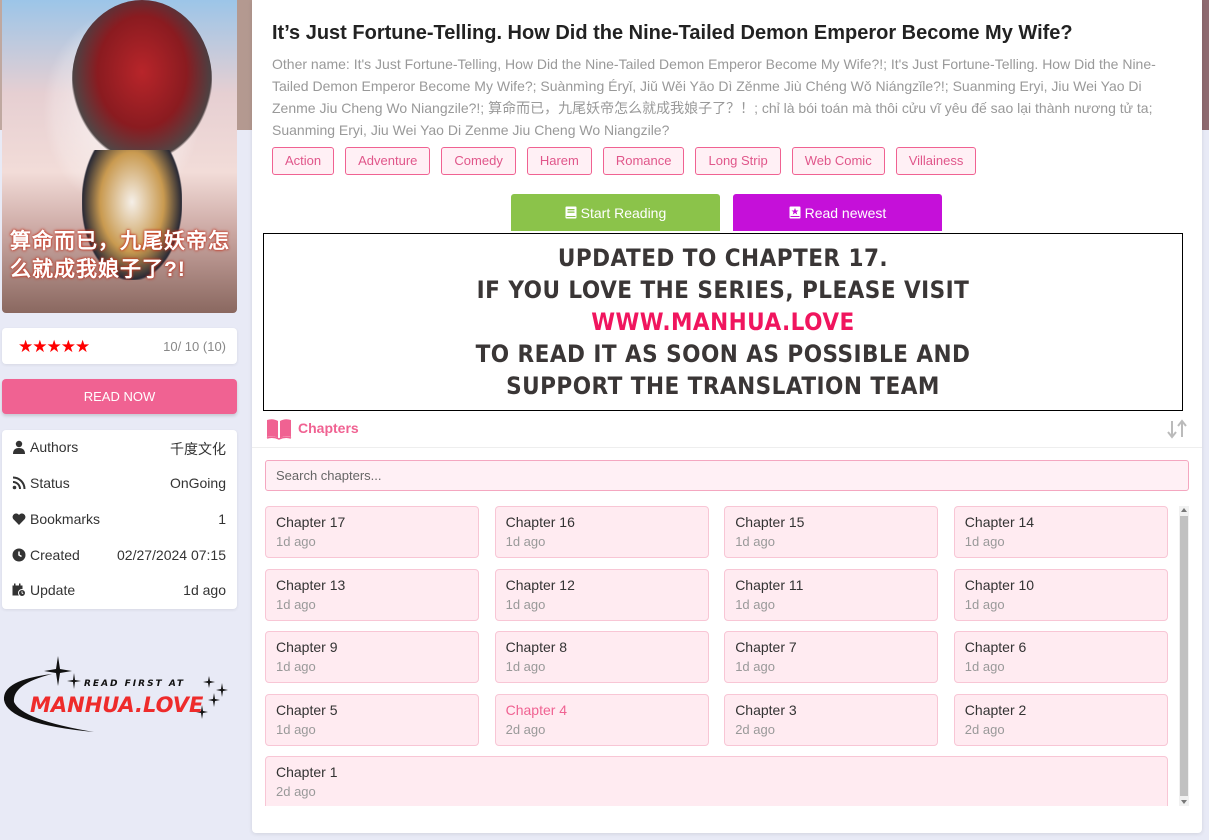  Describe the element at coordinates (845, 212) in the screenshot. I see `read-newest-label: Read newest` at that location.